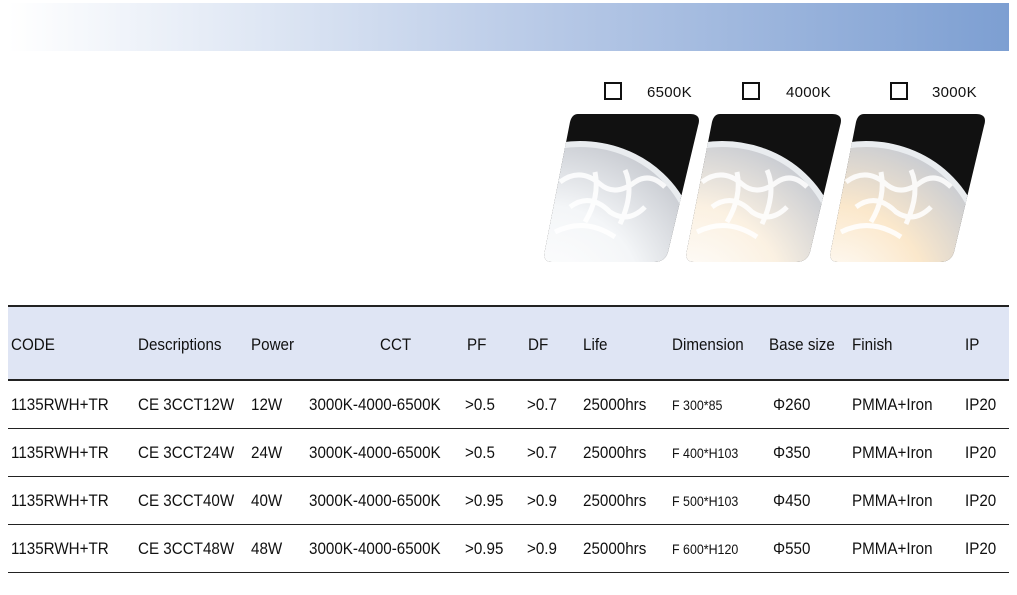 The width and height of the screenshot is (1017, 595). Describe the element at coordinates (697, 405) in the screenshot. I see `cell-dimension: F 300*85` at that location.